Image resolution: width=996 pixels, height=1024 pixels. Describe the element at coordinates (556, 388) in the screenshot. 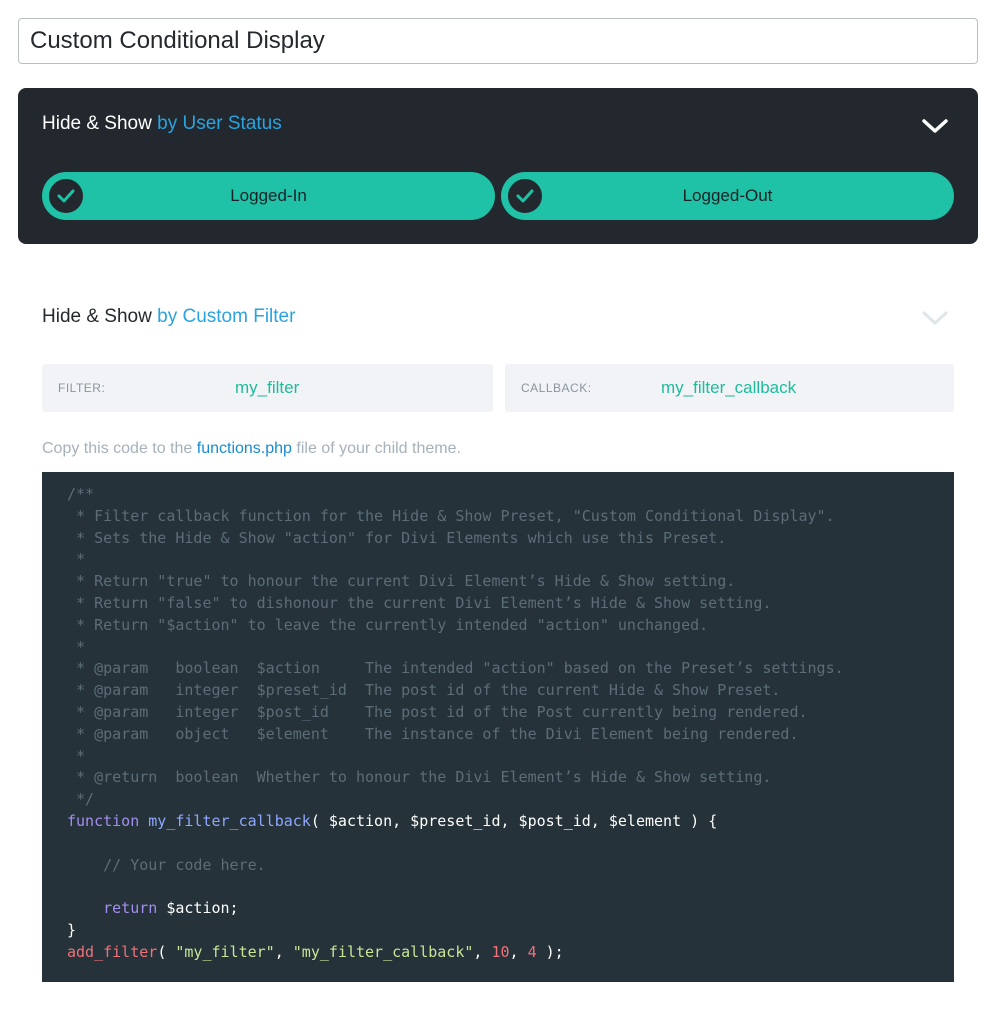

I see `callback-label: CALLBACK:` at that location.